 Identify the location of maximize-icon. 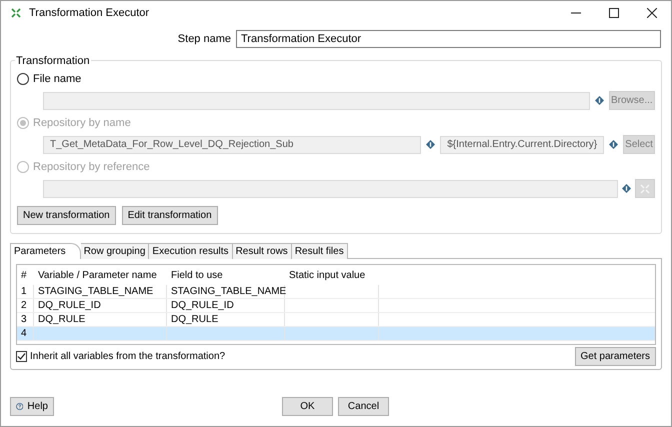
(614, 13).